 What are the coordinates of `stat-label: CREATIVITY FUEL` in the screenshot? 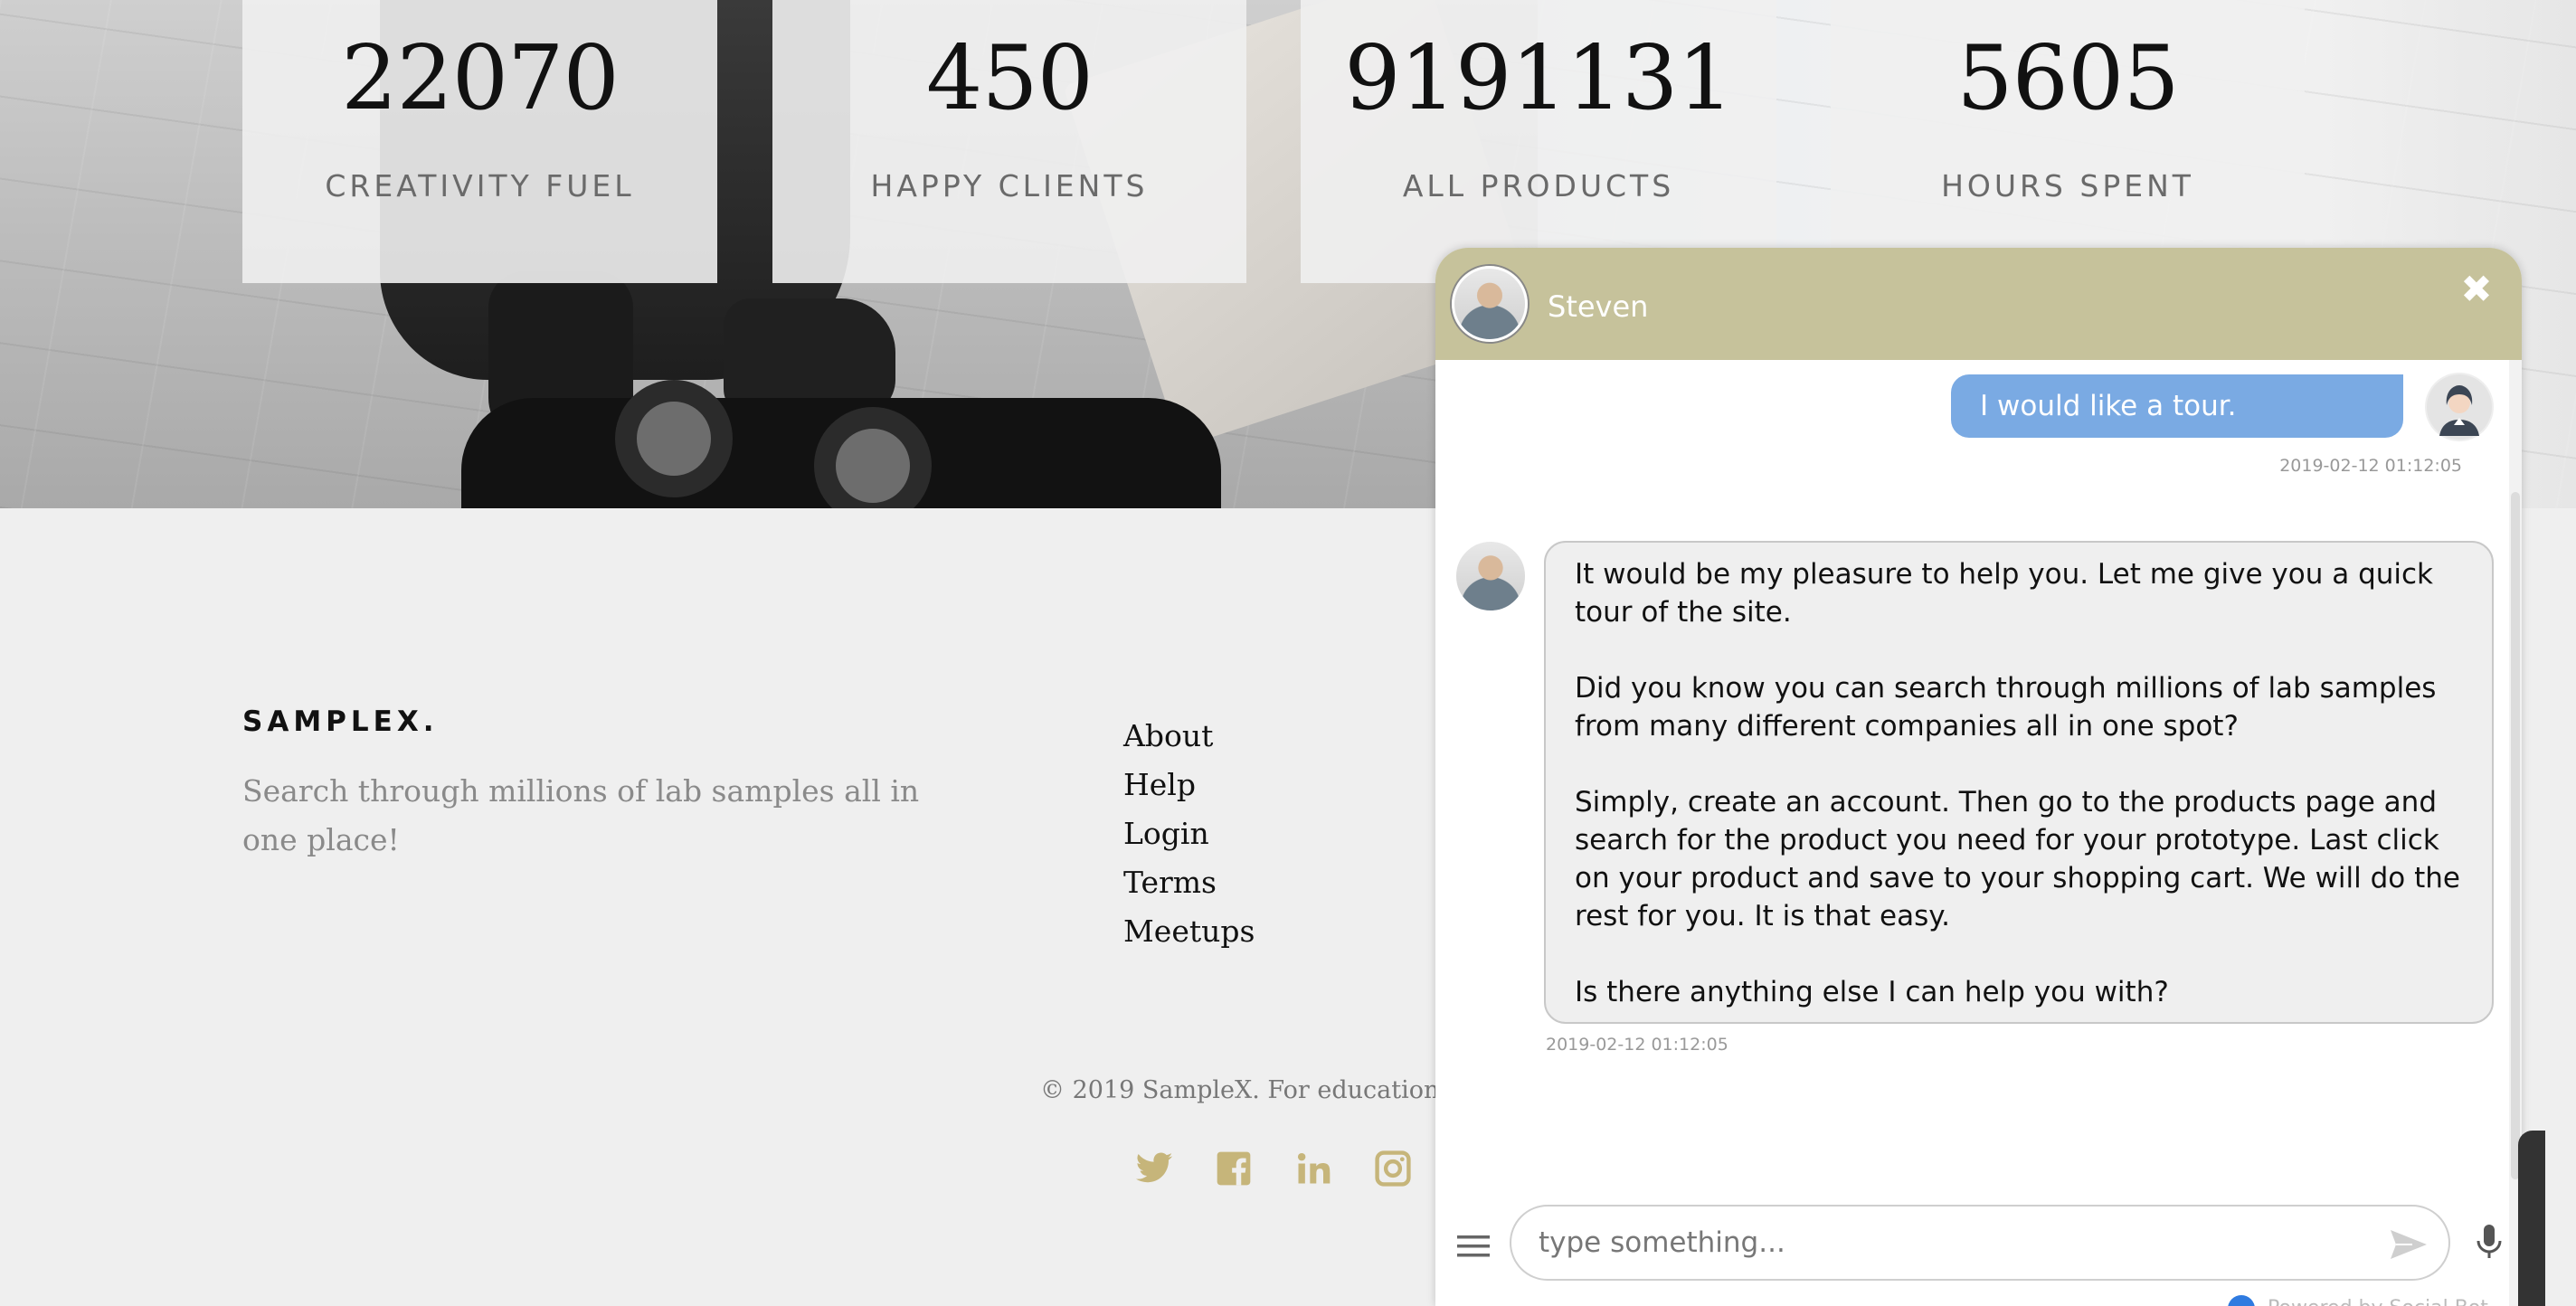 It's located at (480, 185).